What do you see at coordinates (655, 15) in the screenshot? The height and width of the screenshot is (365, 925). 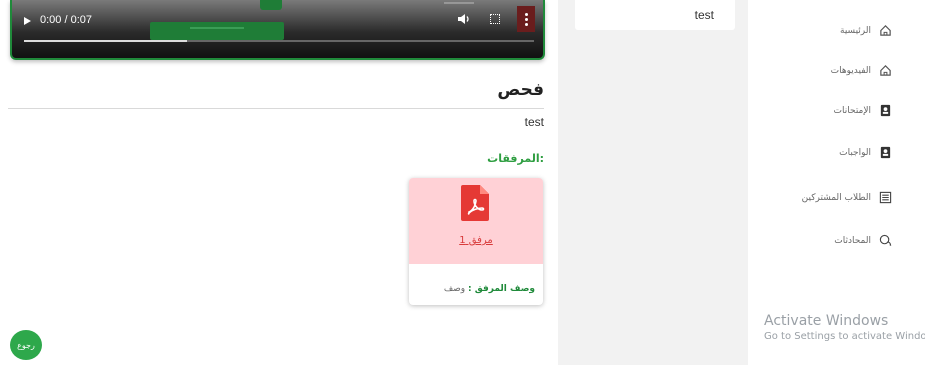 I see `side-panel-card: test` at bounding box center [655, 15].